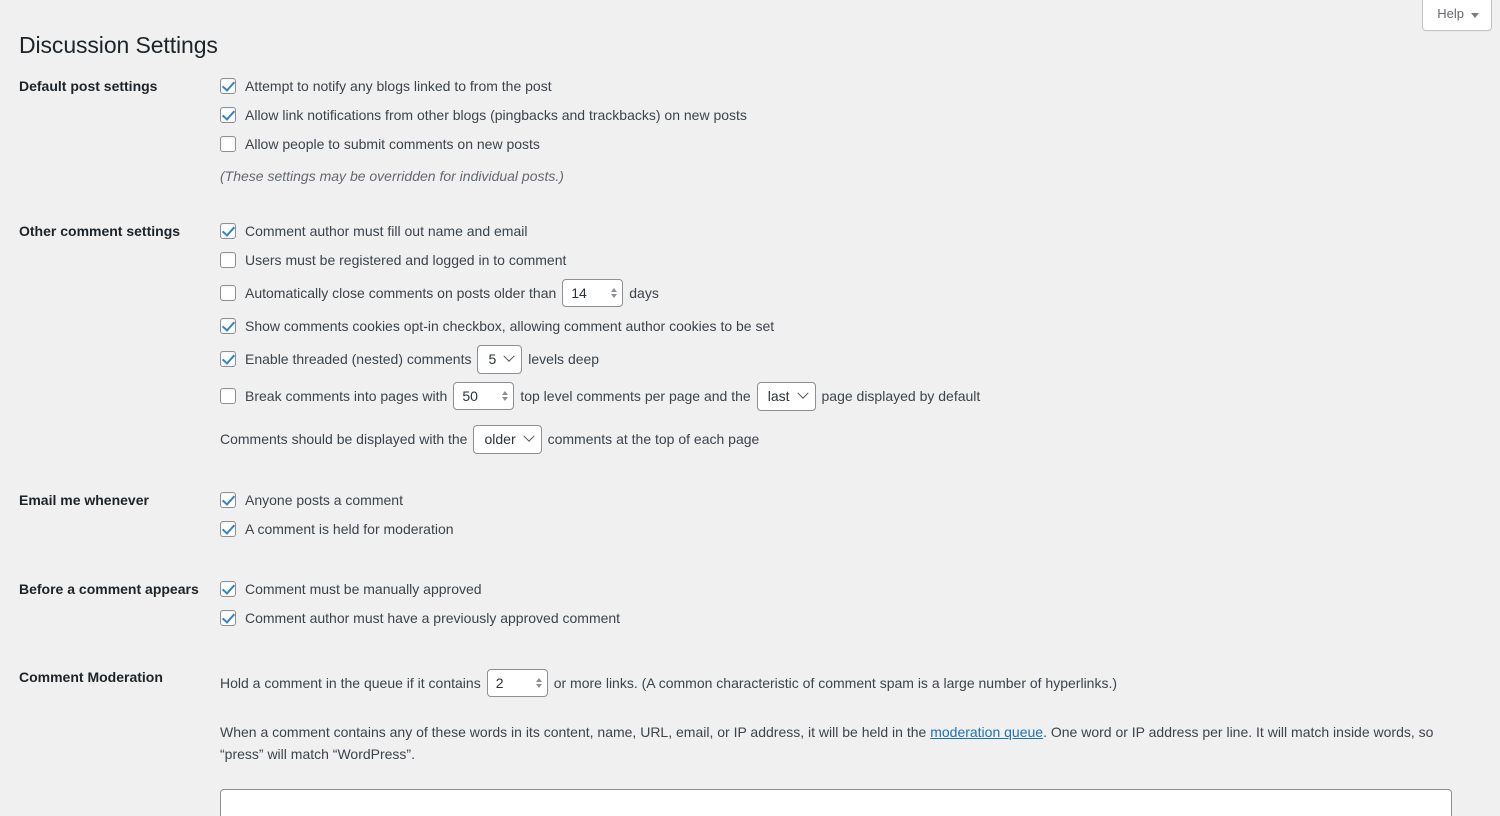  Describe the element at coordinates (517, 683) in the screenshot. I see `moderation-links-input: 2` at that location.